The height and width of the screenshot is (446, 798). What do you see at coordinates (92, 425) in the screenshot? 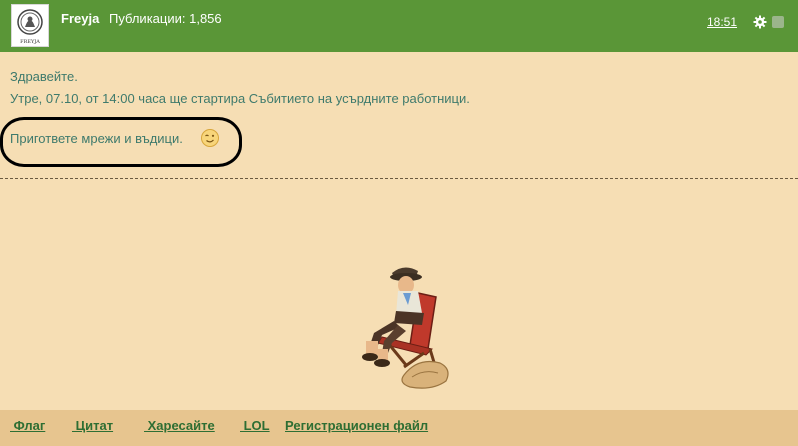
I see `quote-link: Цитат` at bounding box center [92, 425].